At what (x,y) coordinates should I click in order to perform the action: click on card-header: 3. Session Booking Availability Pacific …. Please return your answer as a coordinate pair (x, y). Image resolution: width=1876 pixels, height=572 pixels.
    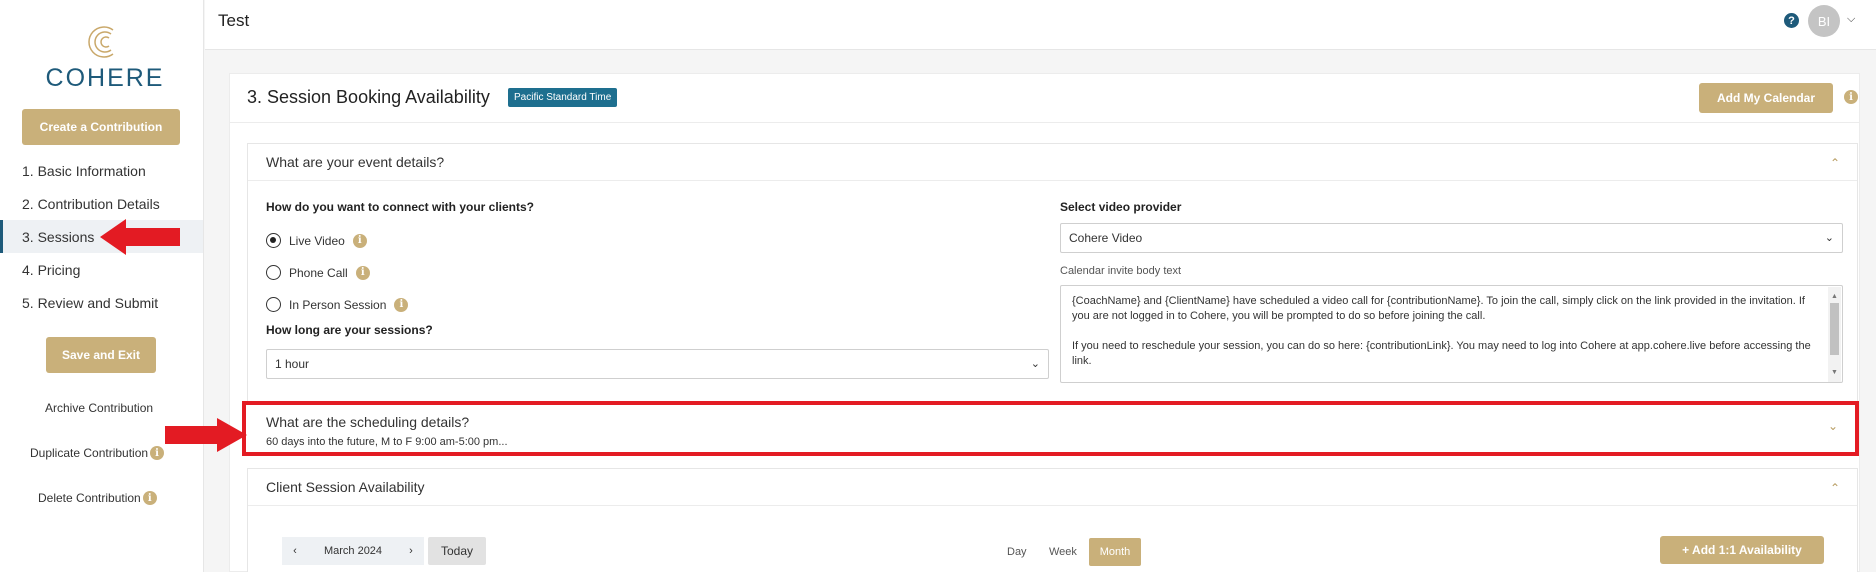
    Looking at the image, I should click on (1044, 98).